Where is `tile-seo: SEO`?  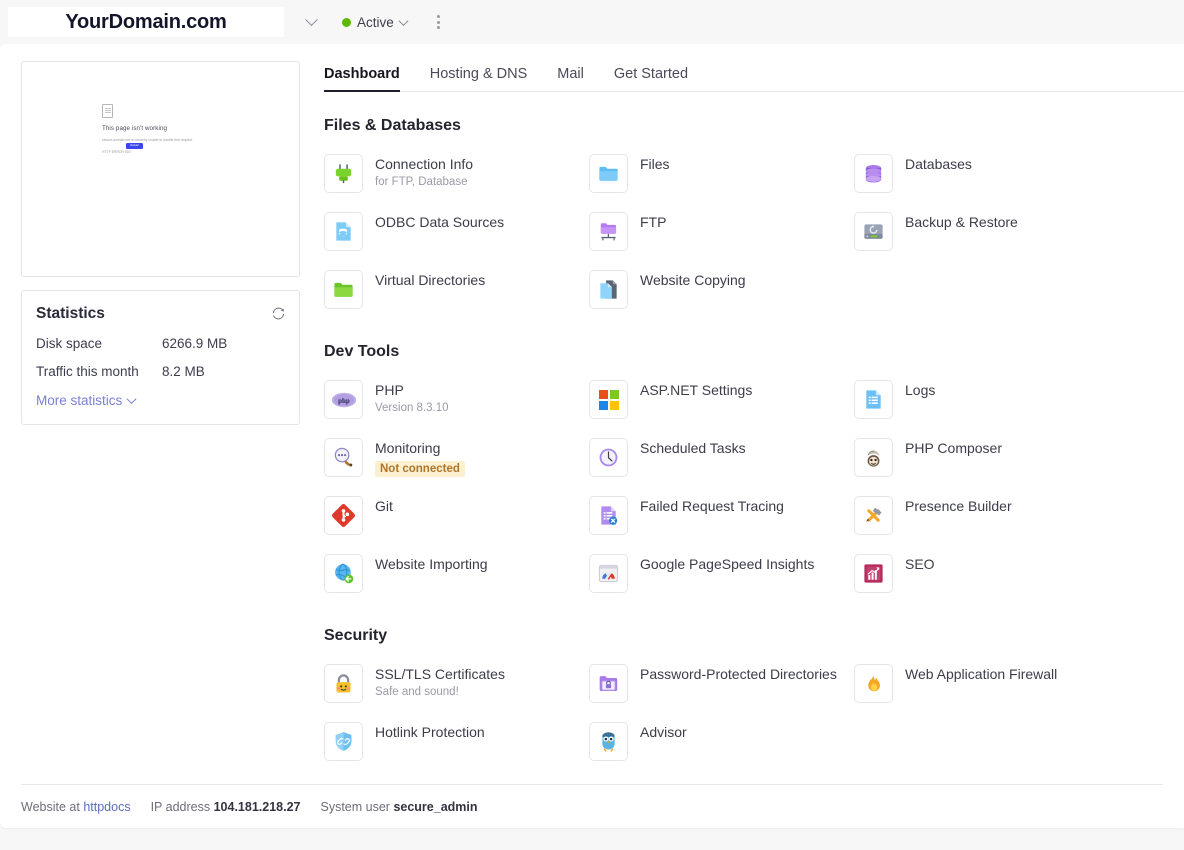 tile-seo: SEO is located at coordinates (986, 573).